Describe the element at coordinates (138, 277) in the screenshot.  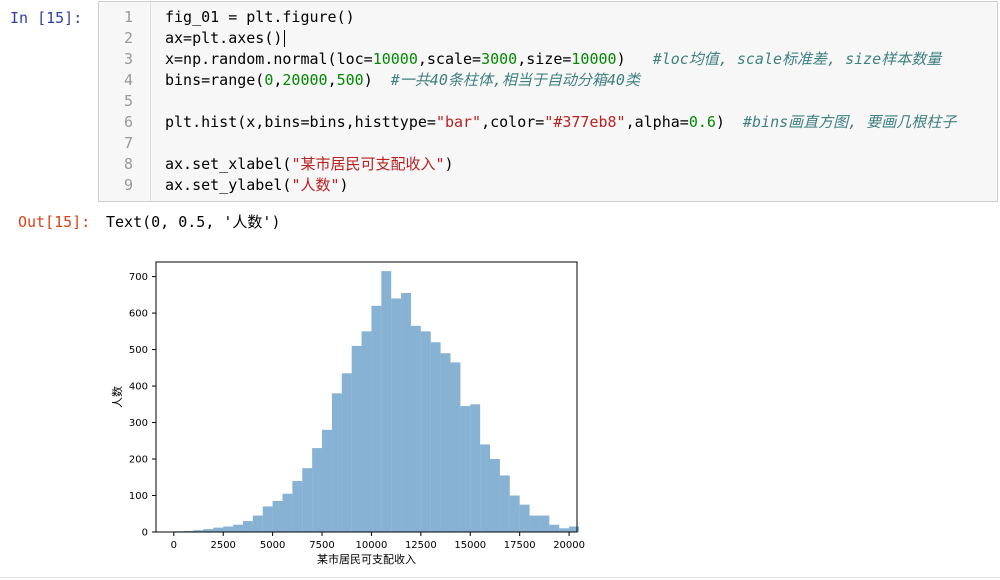
I see `y-tick-label: 700` at that location.